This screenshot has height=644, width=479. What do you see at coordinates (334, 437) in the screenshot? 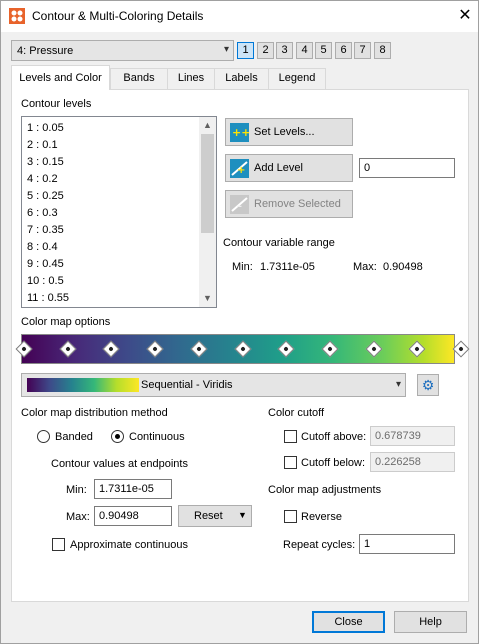
I see `cutoff-above-label: Cutoff above:` at bounding box center [334, 437].